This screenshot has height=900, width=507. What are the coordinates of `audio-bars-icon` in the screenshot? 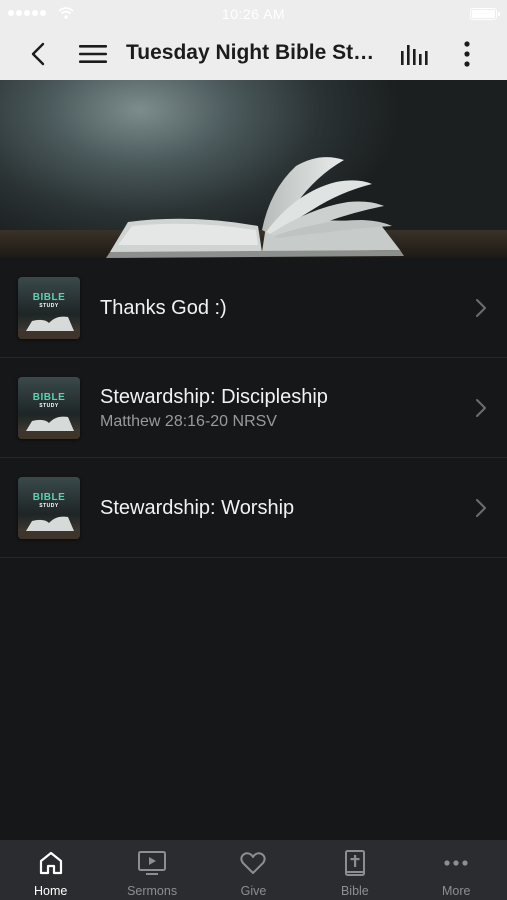 It's located at (414, 55).